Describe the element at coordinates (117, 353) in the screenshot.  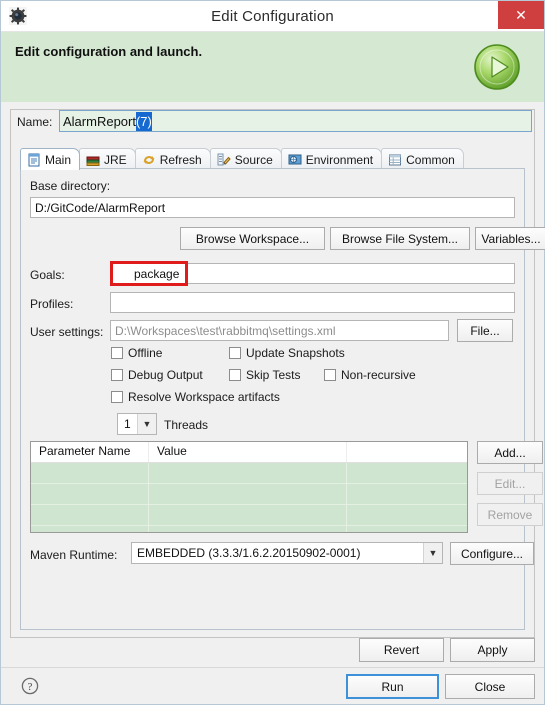
I see `checkbox-offline-box` at that location.